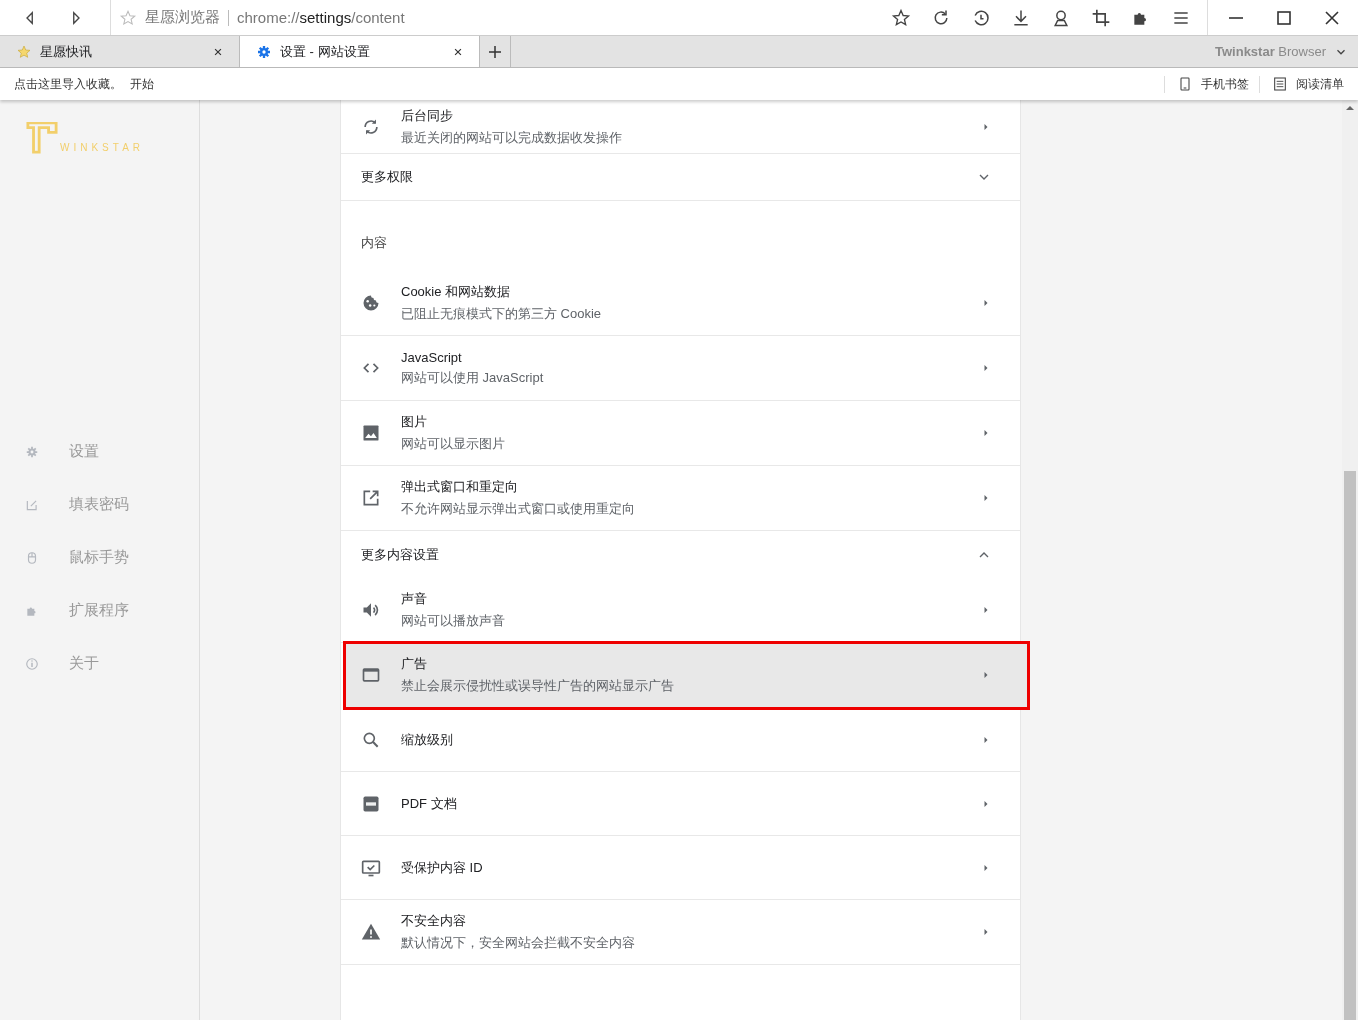 Image resolution: width=1358 pixels, height=1020 pixels. Describe the element at coordinates (1350, 745) in the screenshot. I see `scrollbar-thumb` at that location.